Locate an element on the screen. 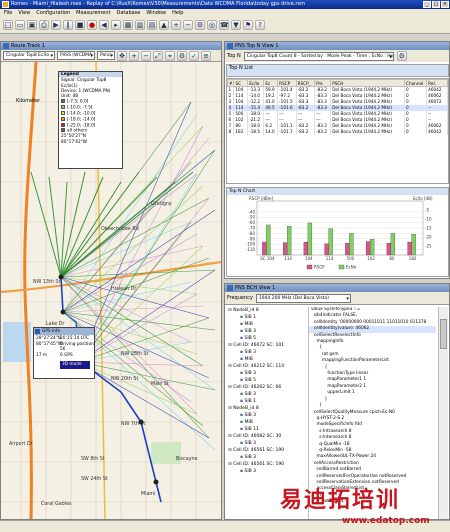 The image size is (450, 532). scroll-thumb is located at coordinates (443, 334).